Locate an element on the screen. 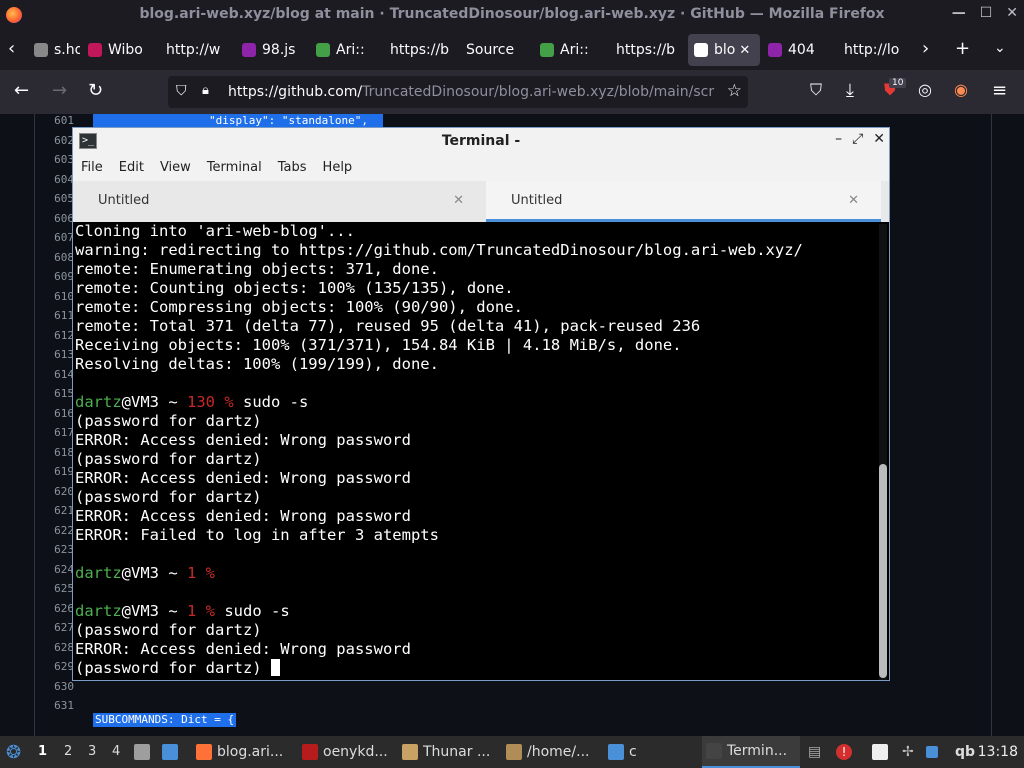  menu-edit: Edit is located at coordinates (131, 168).